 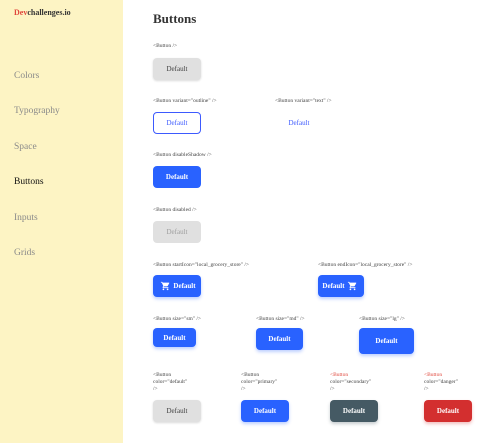 What do you see at coordinates (441, 382) in the screenshot?
I see `code-color-danger: <Button color="danger" />` at bounding box center [441, 382].